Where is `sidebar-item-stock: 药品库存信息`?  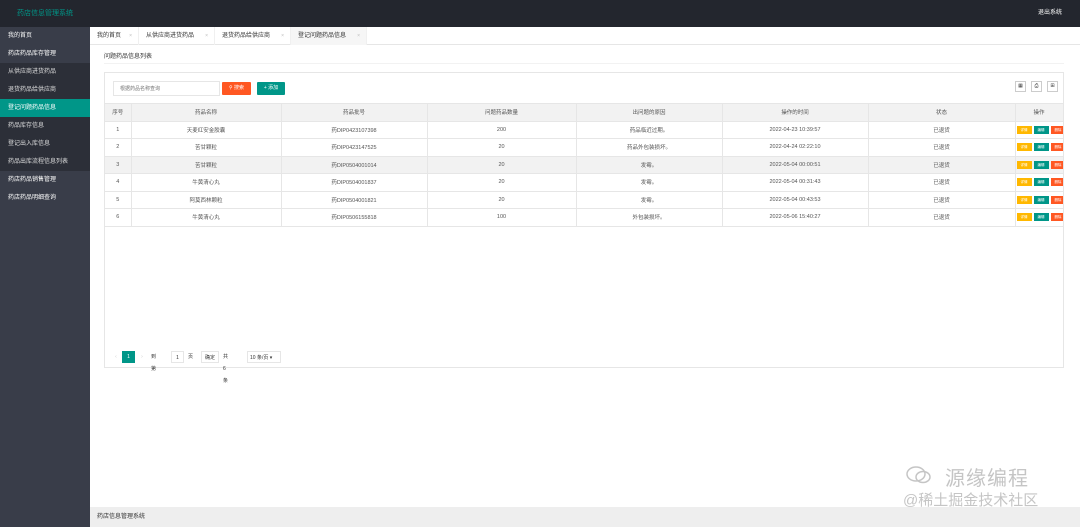 sidebar-item-stock: 药品库存信息 is located at coordinates (45, 126).